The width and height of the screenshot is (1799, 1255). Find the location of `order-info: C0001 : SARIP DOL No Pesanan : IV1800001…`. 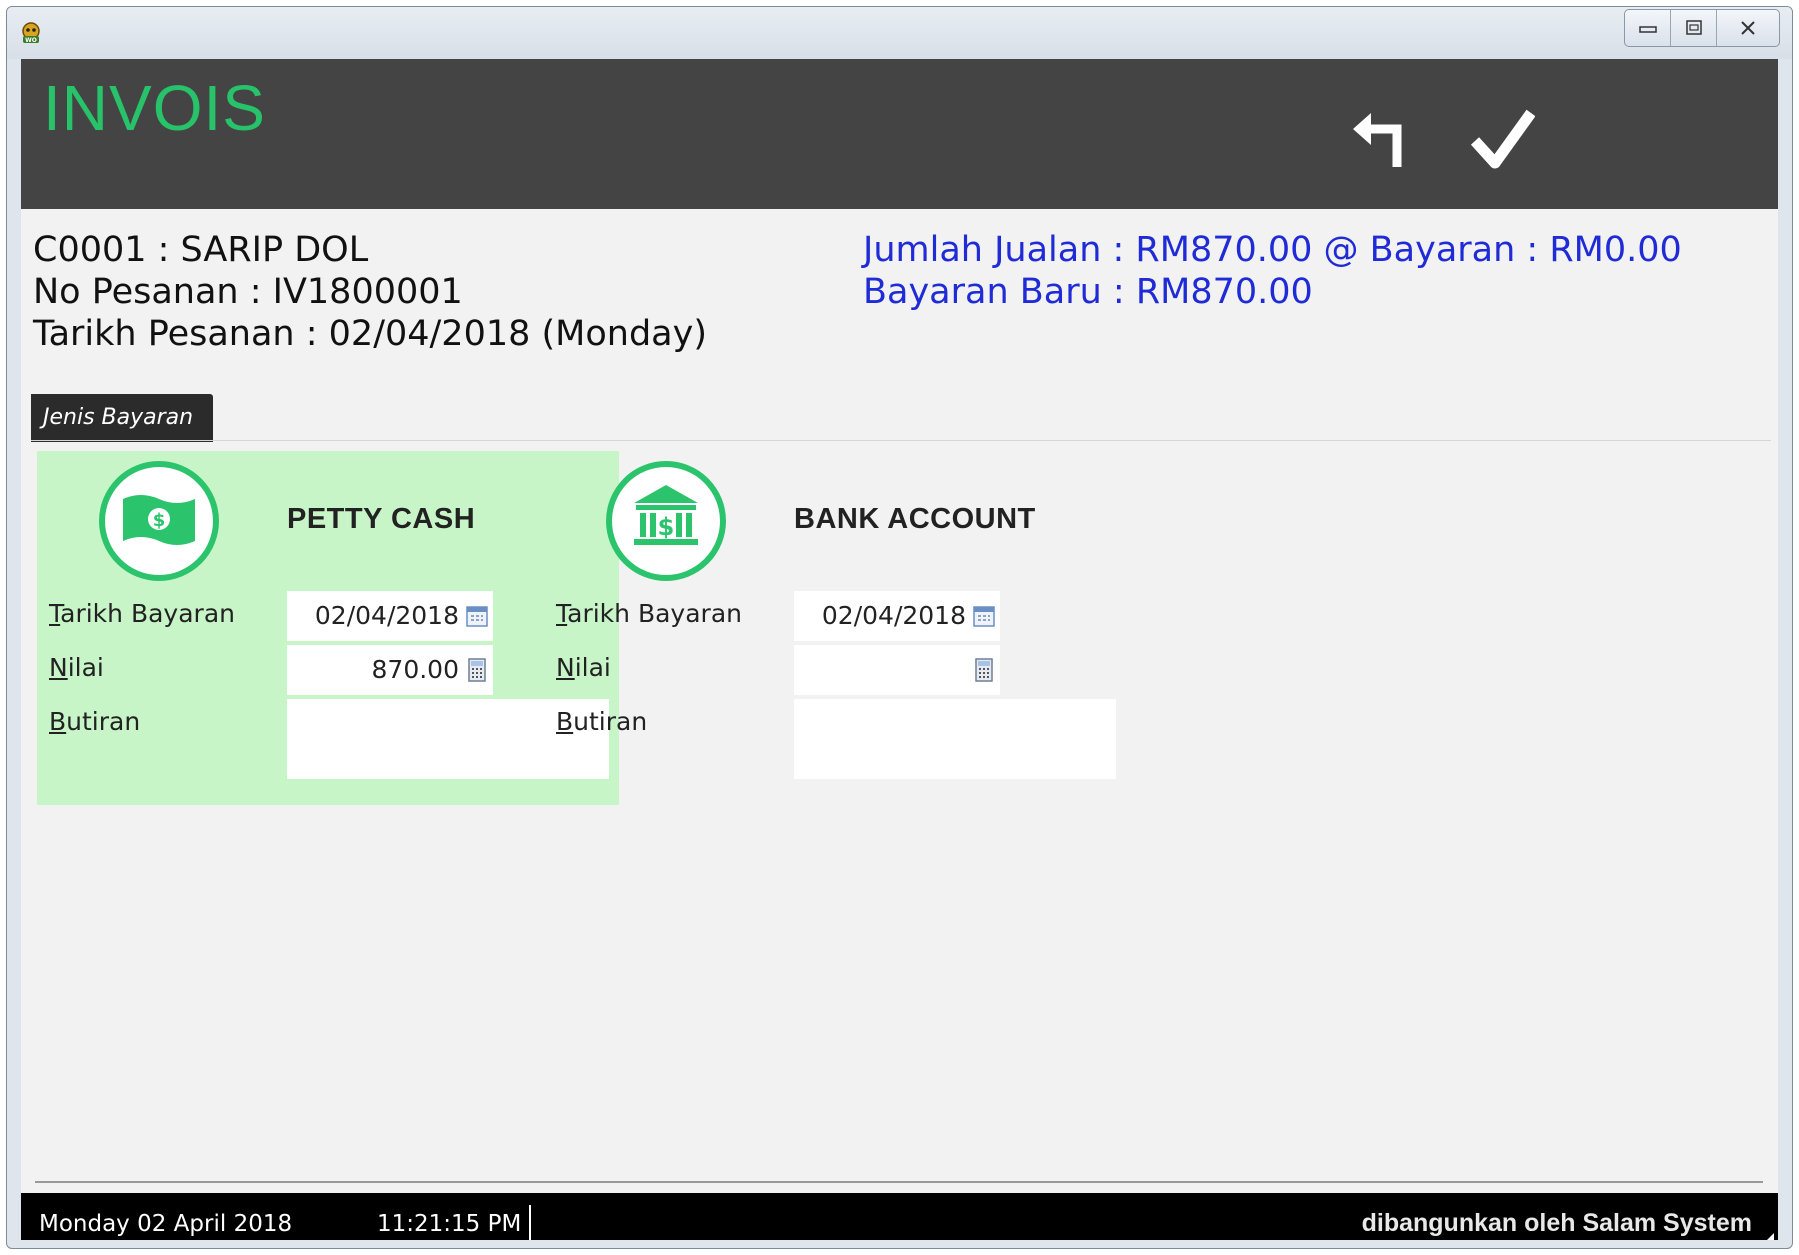

order-info: C0001 : SARIP DOL No Pesanan : IV1800001… is located at coordinates (370, 292).